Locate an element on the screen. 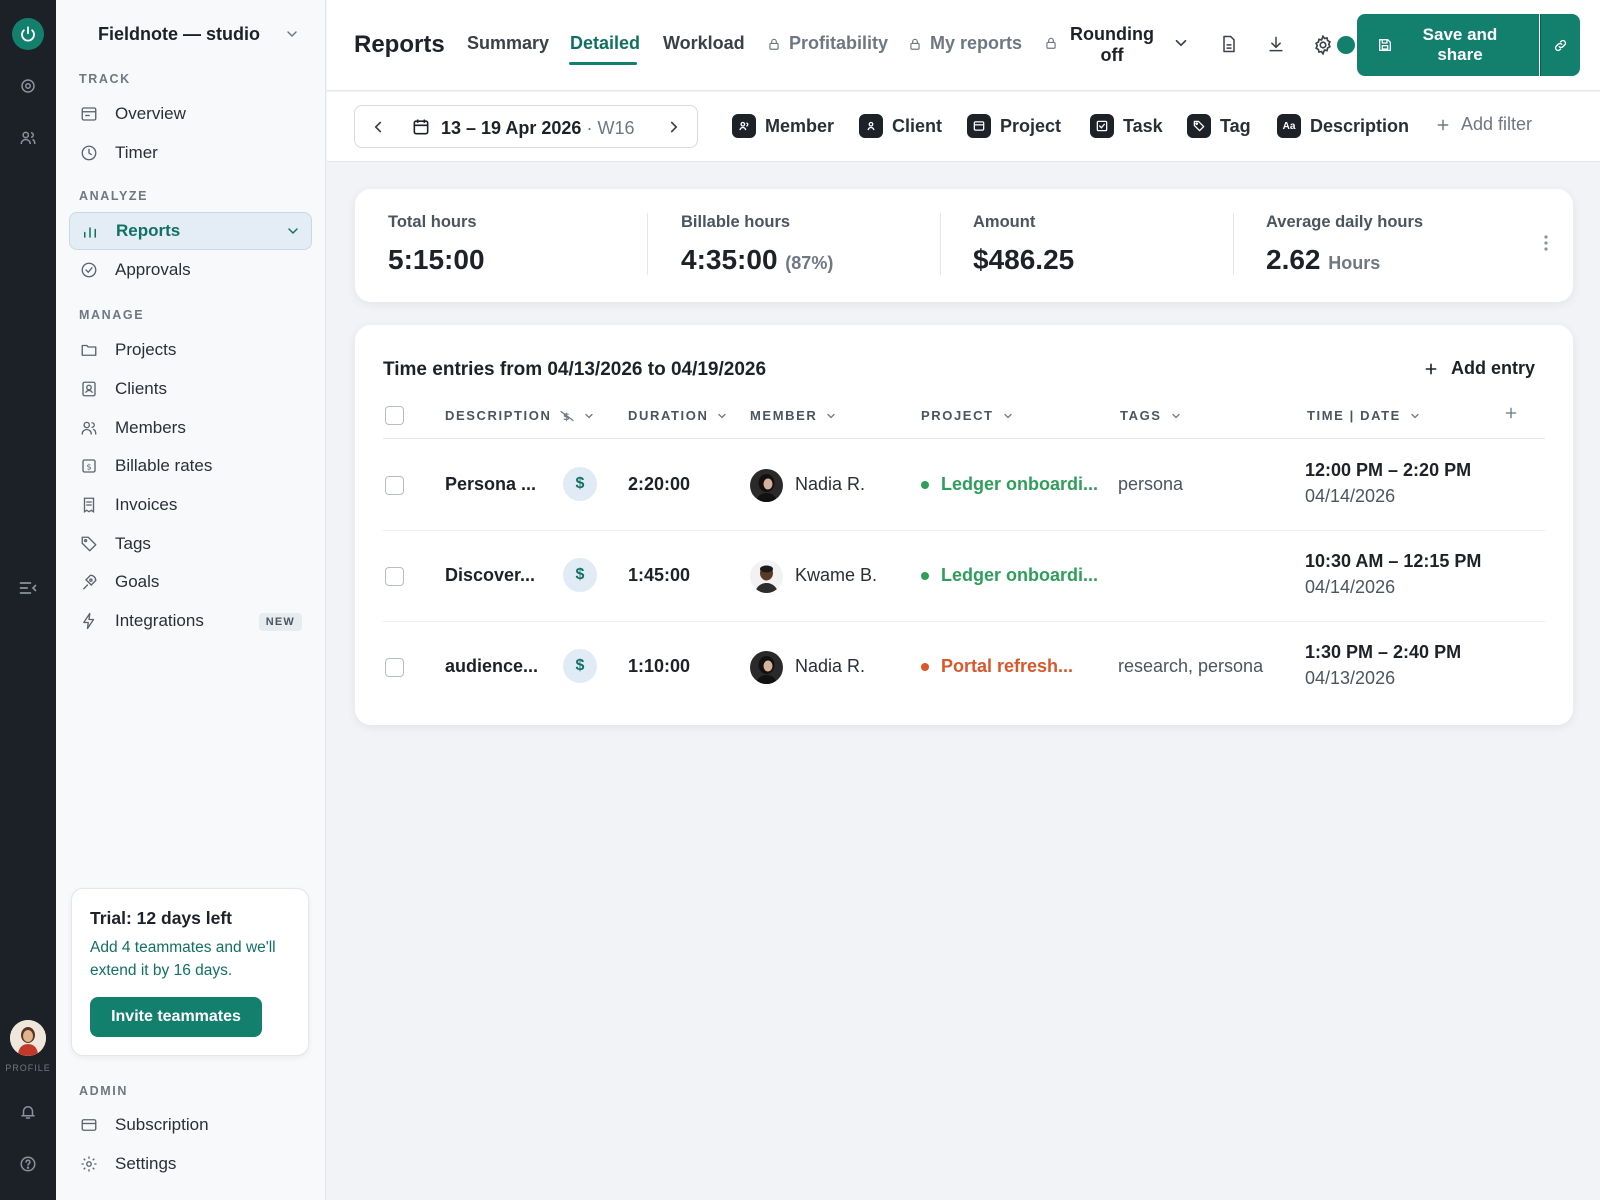 The image size is (1600, 1200). entry-tags: research, persona is located at coordinates (1190, 666).